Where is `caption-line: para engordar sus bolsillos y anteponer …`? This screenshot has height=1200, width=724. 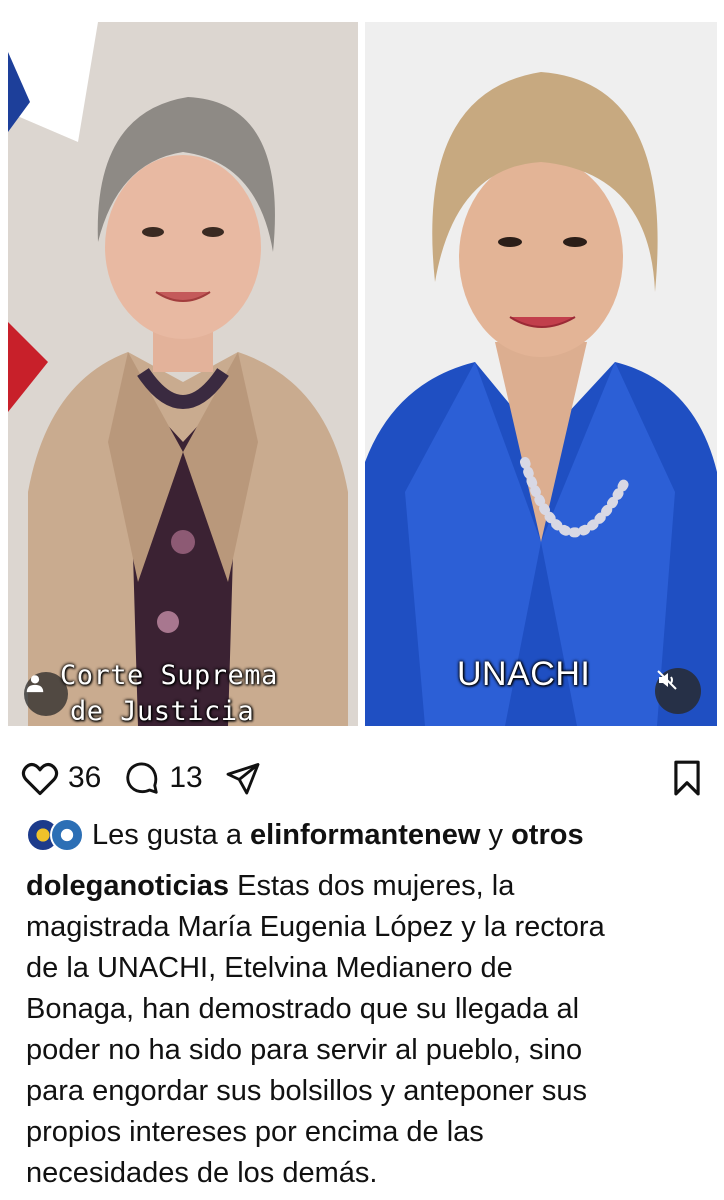
caption-line: para engordar sus bolsillos y anteponer … is located at coordinates (306, 1091).